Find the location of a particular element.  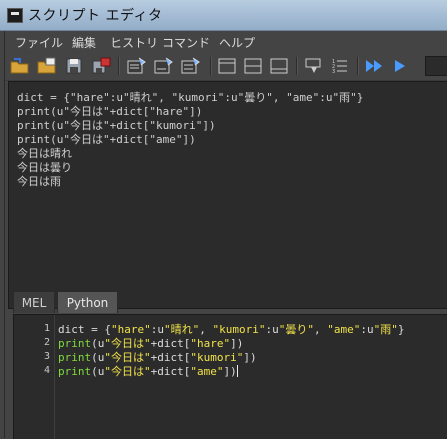

line-numbers-button: 123 is located at coordinates (340, 66).